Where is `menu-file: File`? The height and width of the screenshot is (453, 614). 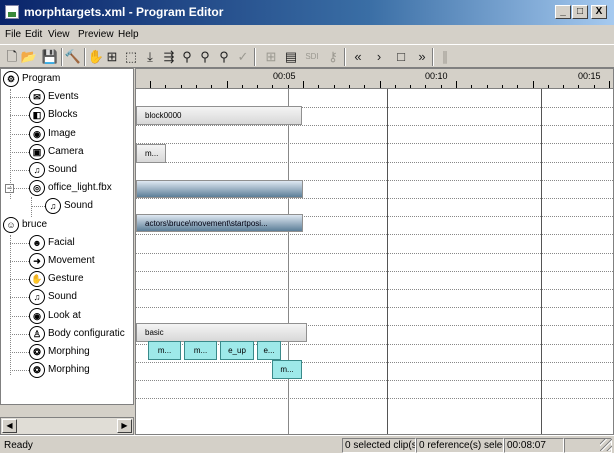
menu-file: File is located at coordinates (13, 34).